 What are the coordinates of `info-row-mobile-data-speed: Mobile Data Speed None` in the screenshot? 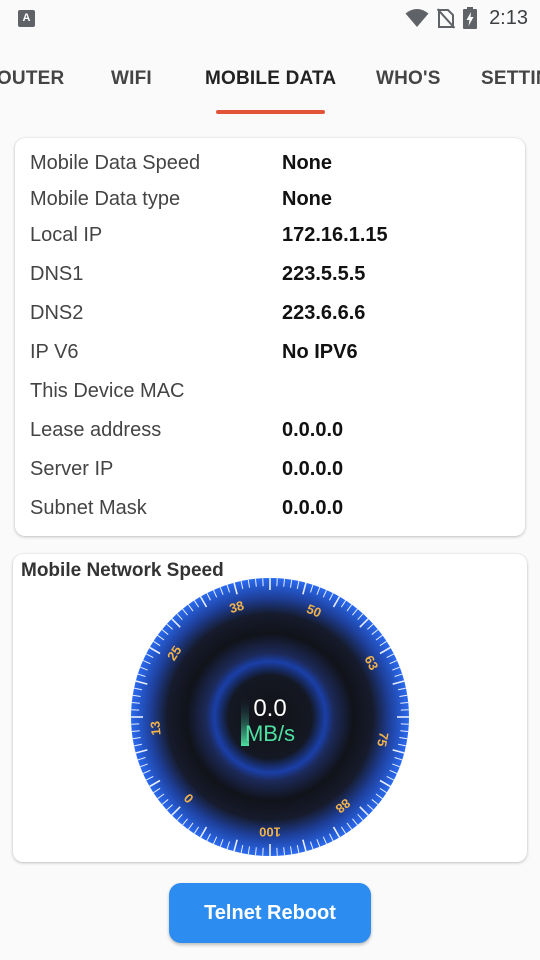 It's located at (270, 168).